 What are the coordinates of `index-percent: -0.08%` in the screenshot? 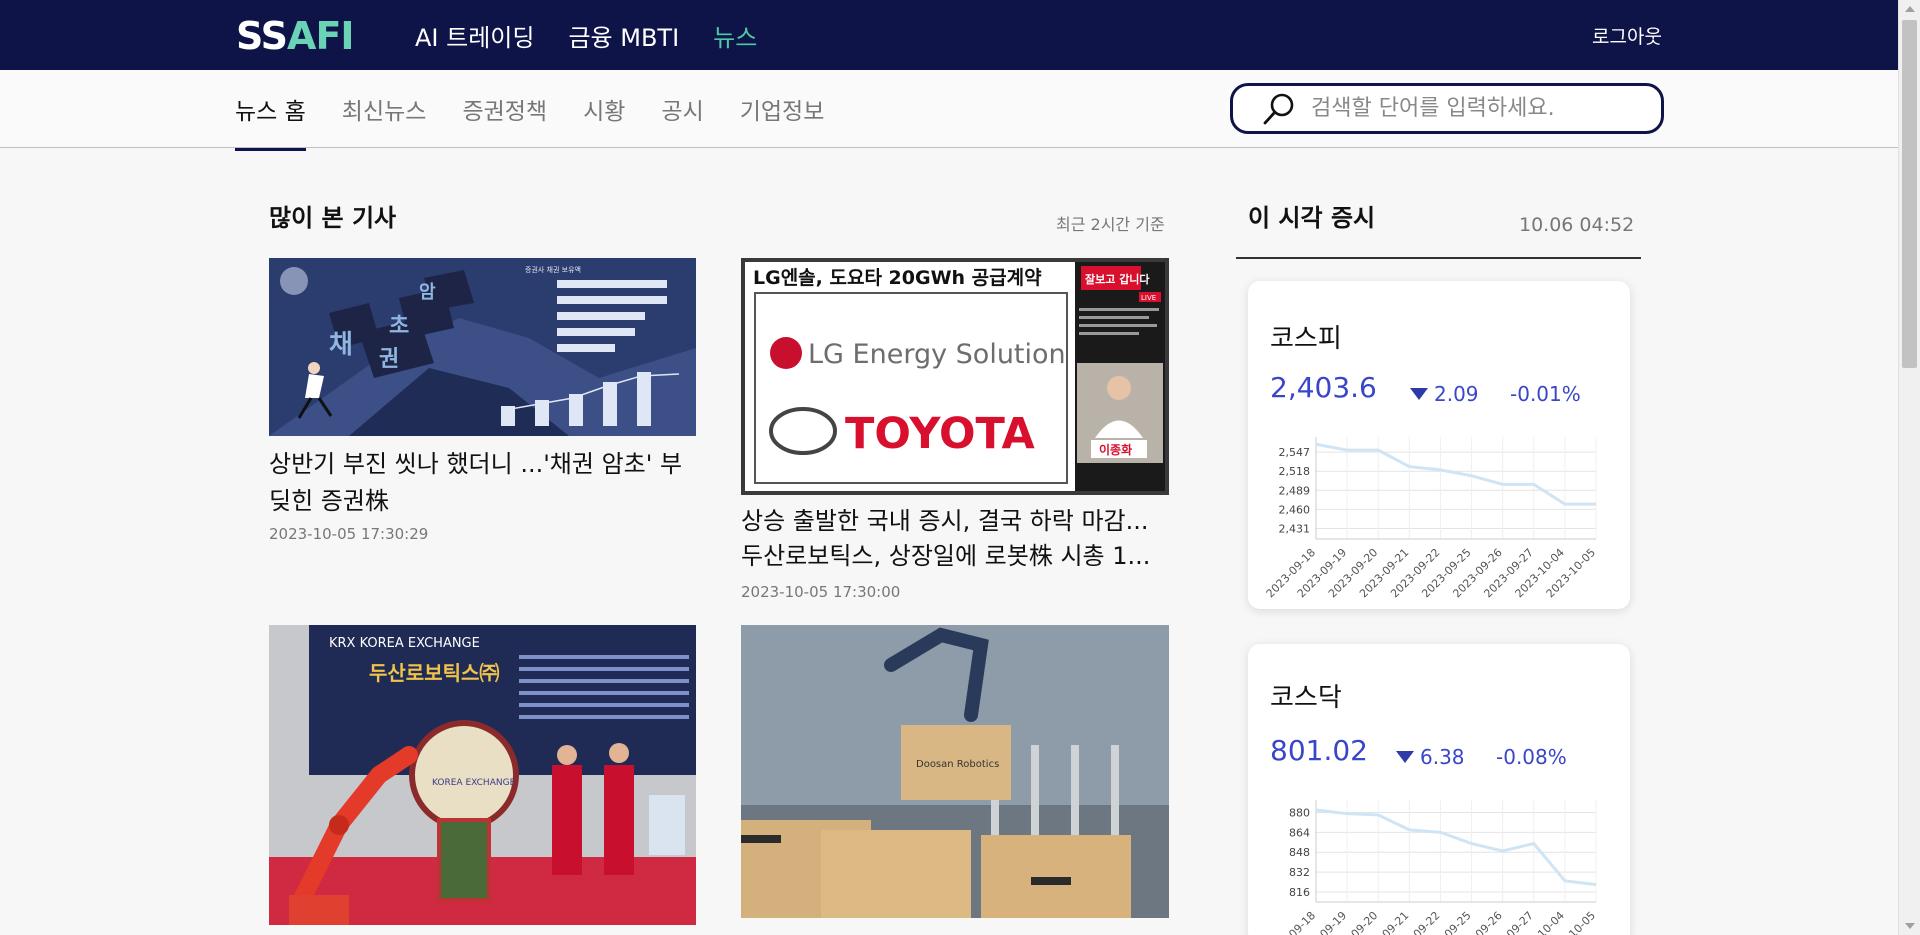 It's located at (1531, 757).